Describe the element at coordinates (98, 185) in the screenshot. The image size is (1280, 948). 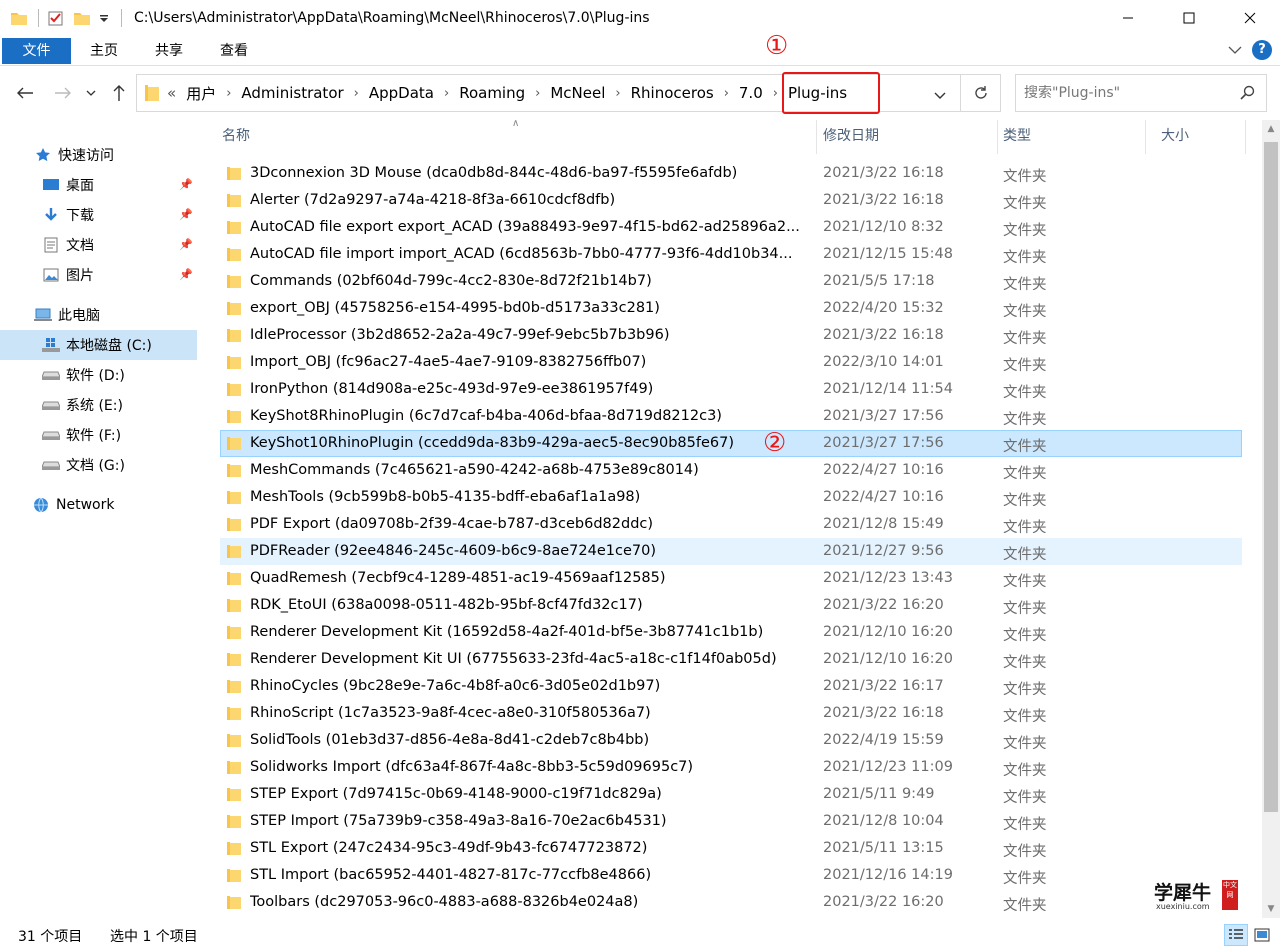
I see `sidebar-item-desktop: 桌面 📌` at that location.